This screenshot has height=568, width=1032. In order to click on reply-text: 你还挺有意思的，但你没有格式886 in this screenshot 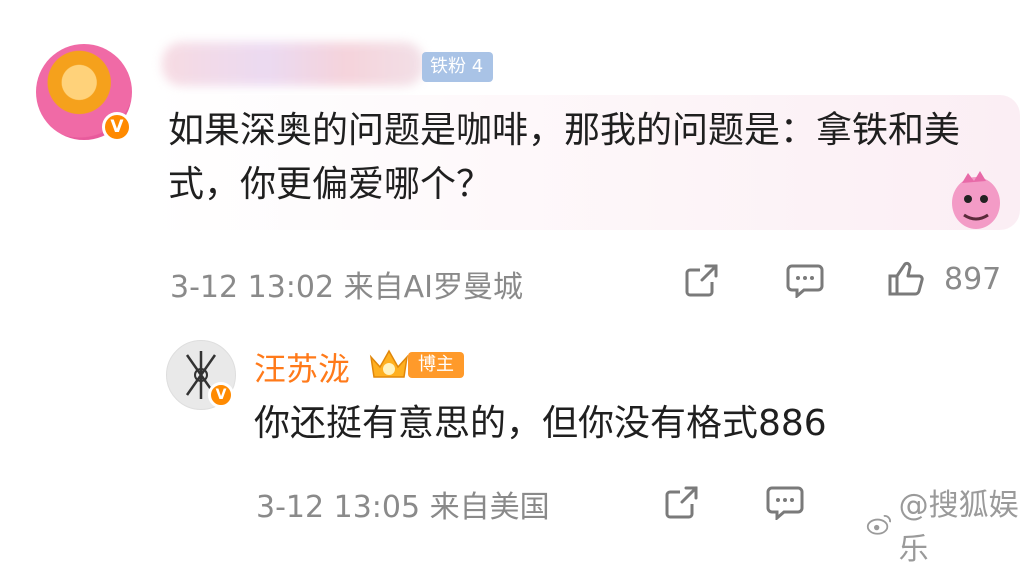, I will do `click(540, 423)`.